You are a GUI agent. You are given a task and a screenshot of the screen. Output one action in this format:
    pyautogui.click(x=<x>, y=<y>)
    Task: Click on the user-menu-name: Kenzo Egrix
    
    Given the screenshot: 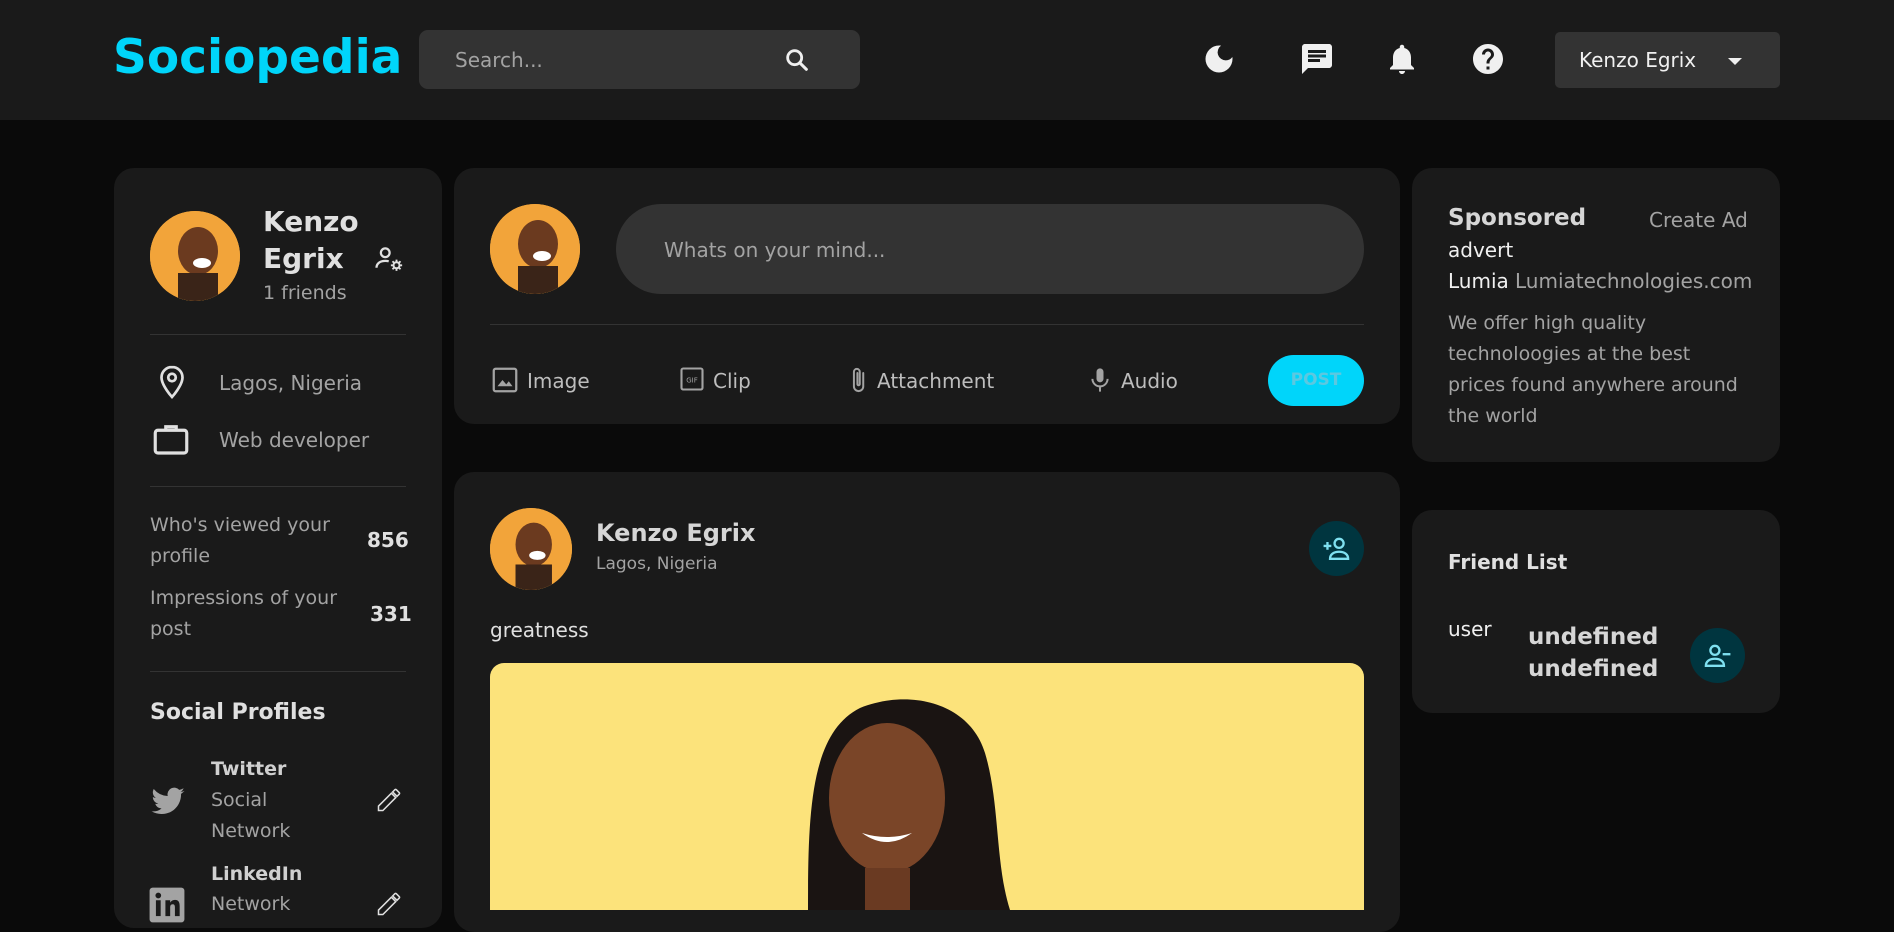 What is the action you would take?
    pyautogui.click(x=1638, y=60)
    